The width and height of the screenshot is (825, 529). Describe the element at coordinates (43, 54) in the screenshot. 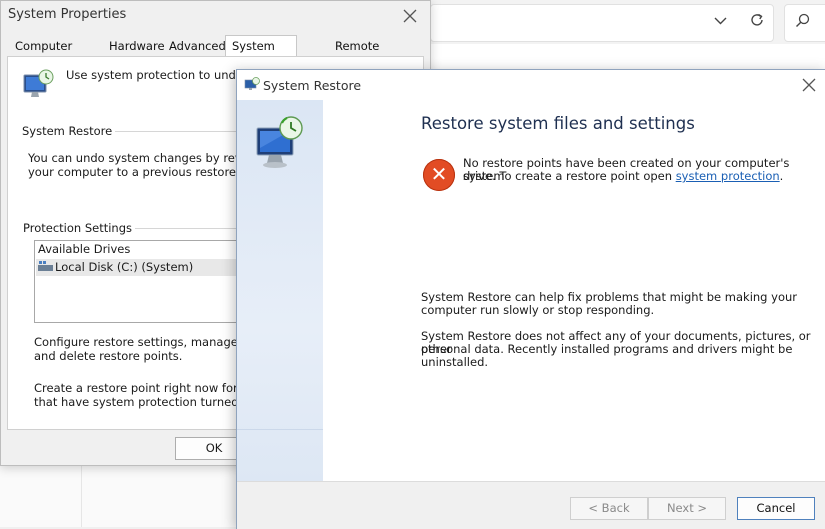

I see `tab-computer-name: Computer Name` at that location.